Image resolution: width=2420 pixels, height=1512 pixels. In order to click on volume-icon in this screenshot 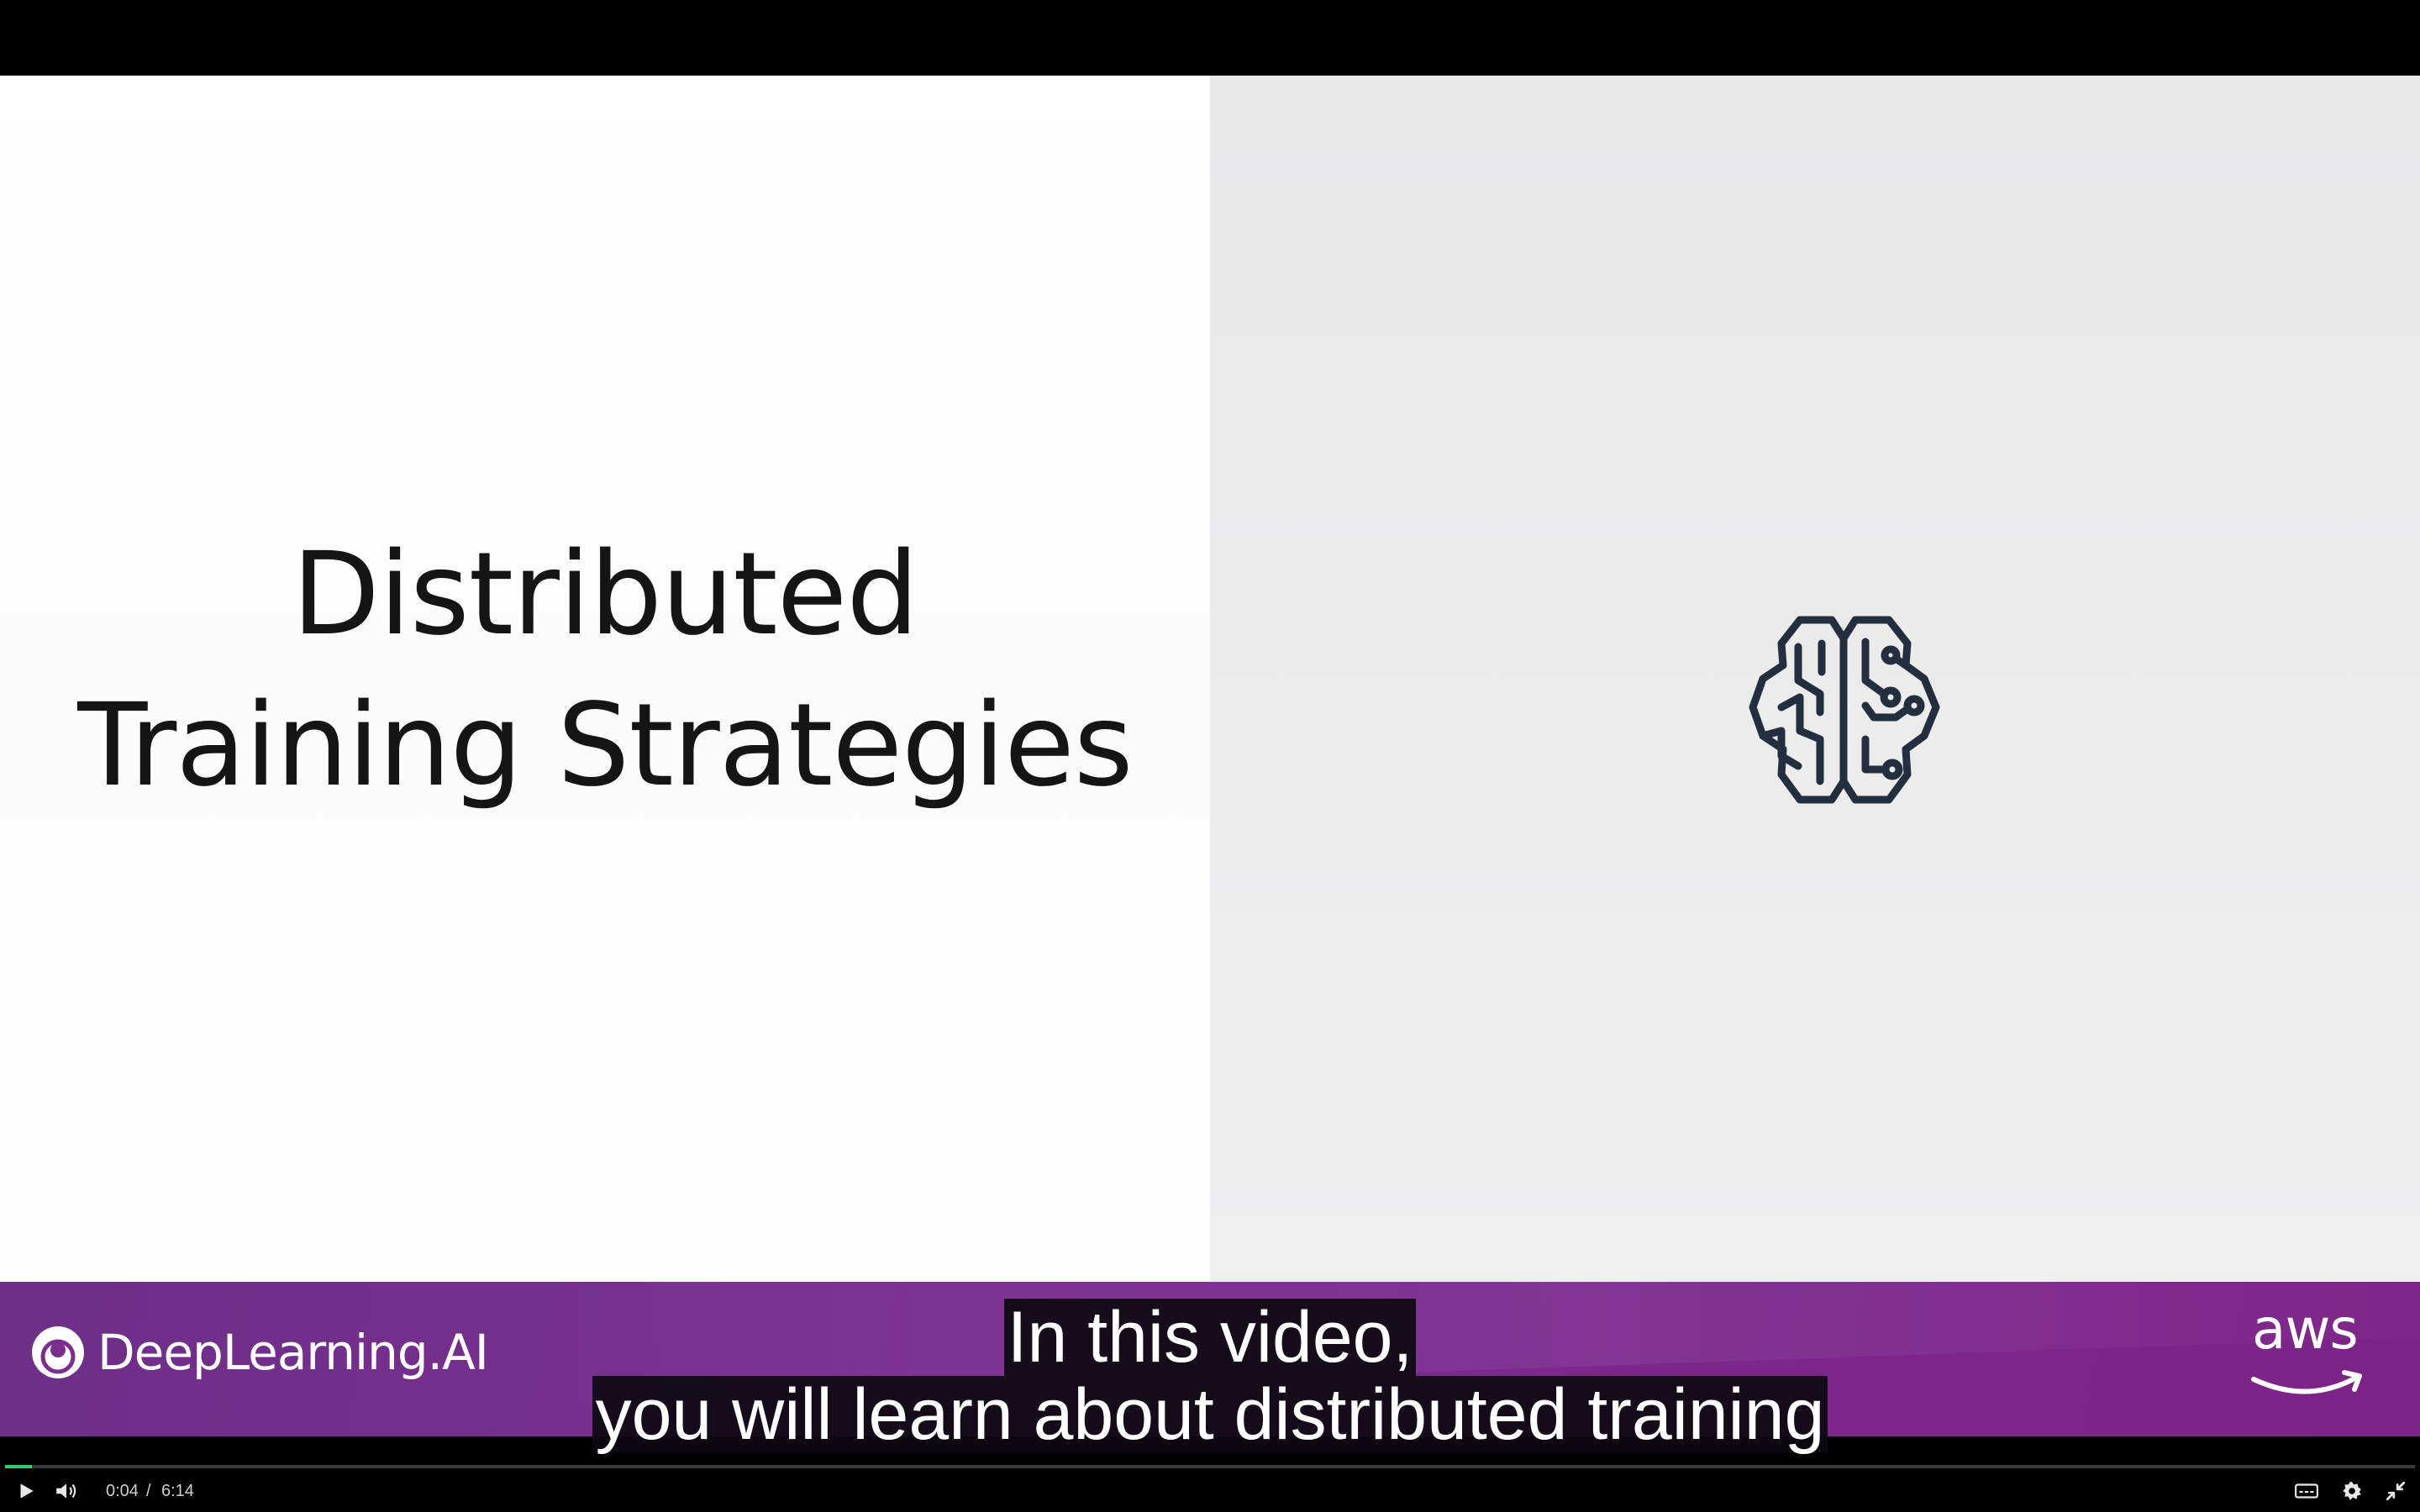, I will do `click(66, 1491)`.